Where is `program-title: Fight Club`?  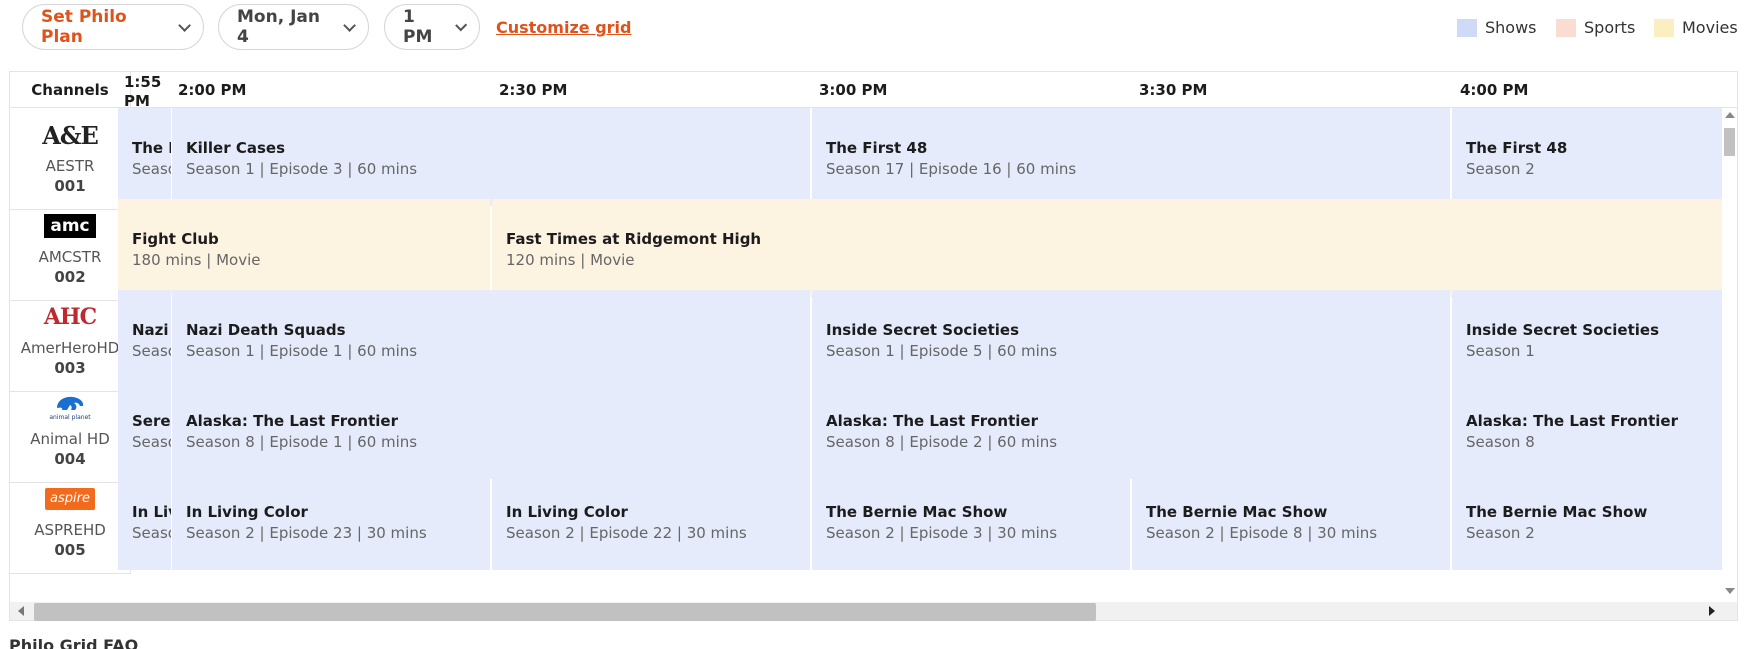
program-title: Fight Club is located at coordinates (175, 239).